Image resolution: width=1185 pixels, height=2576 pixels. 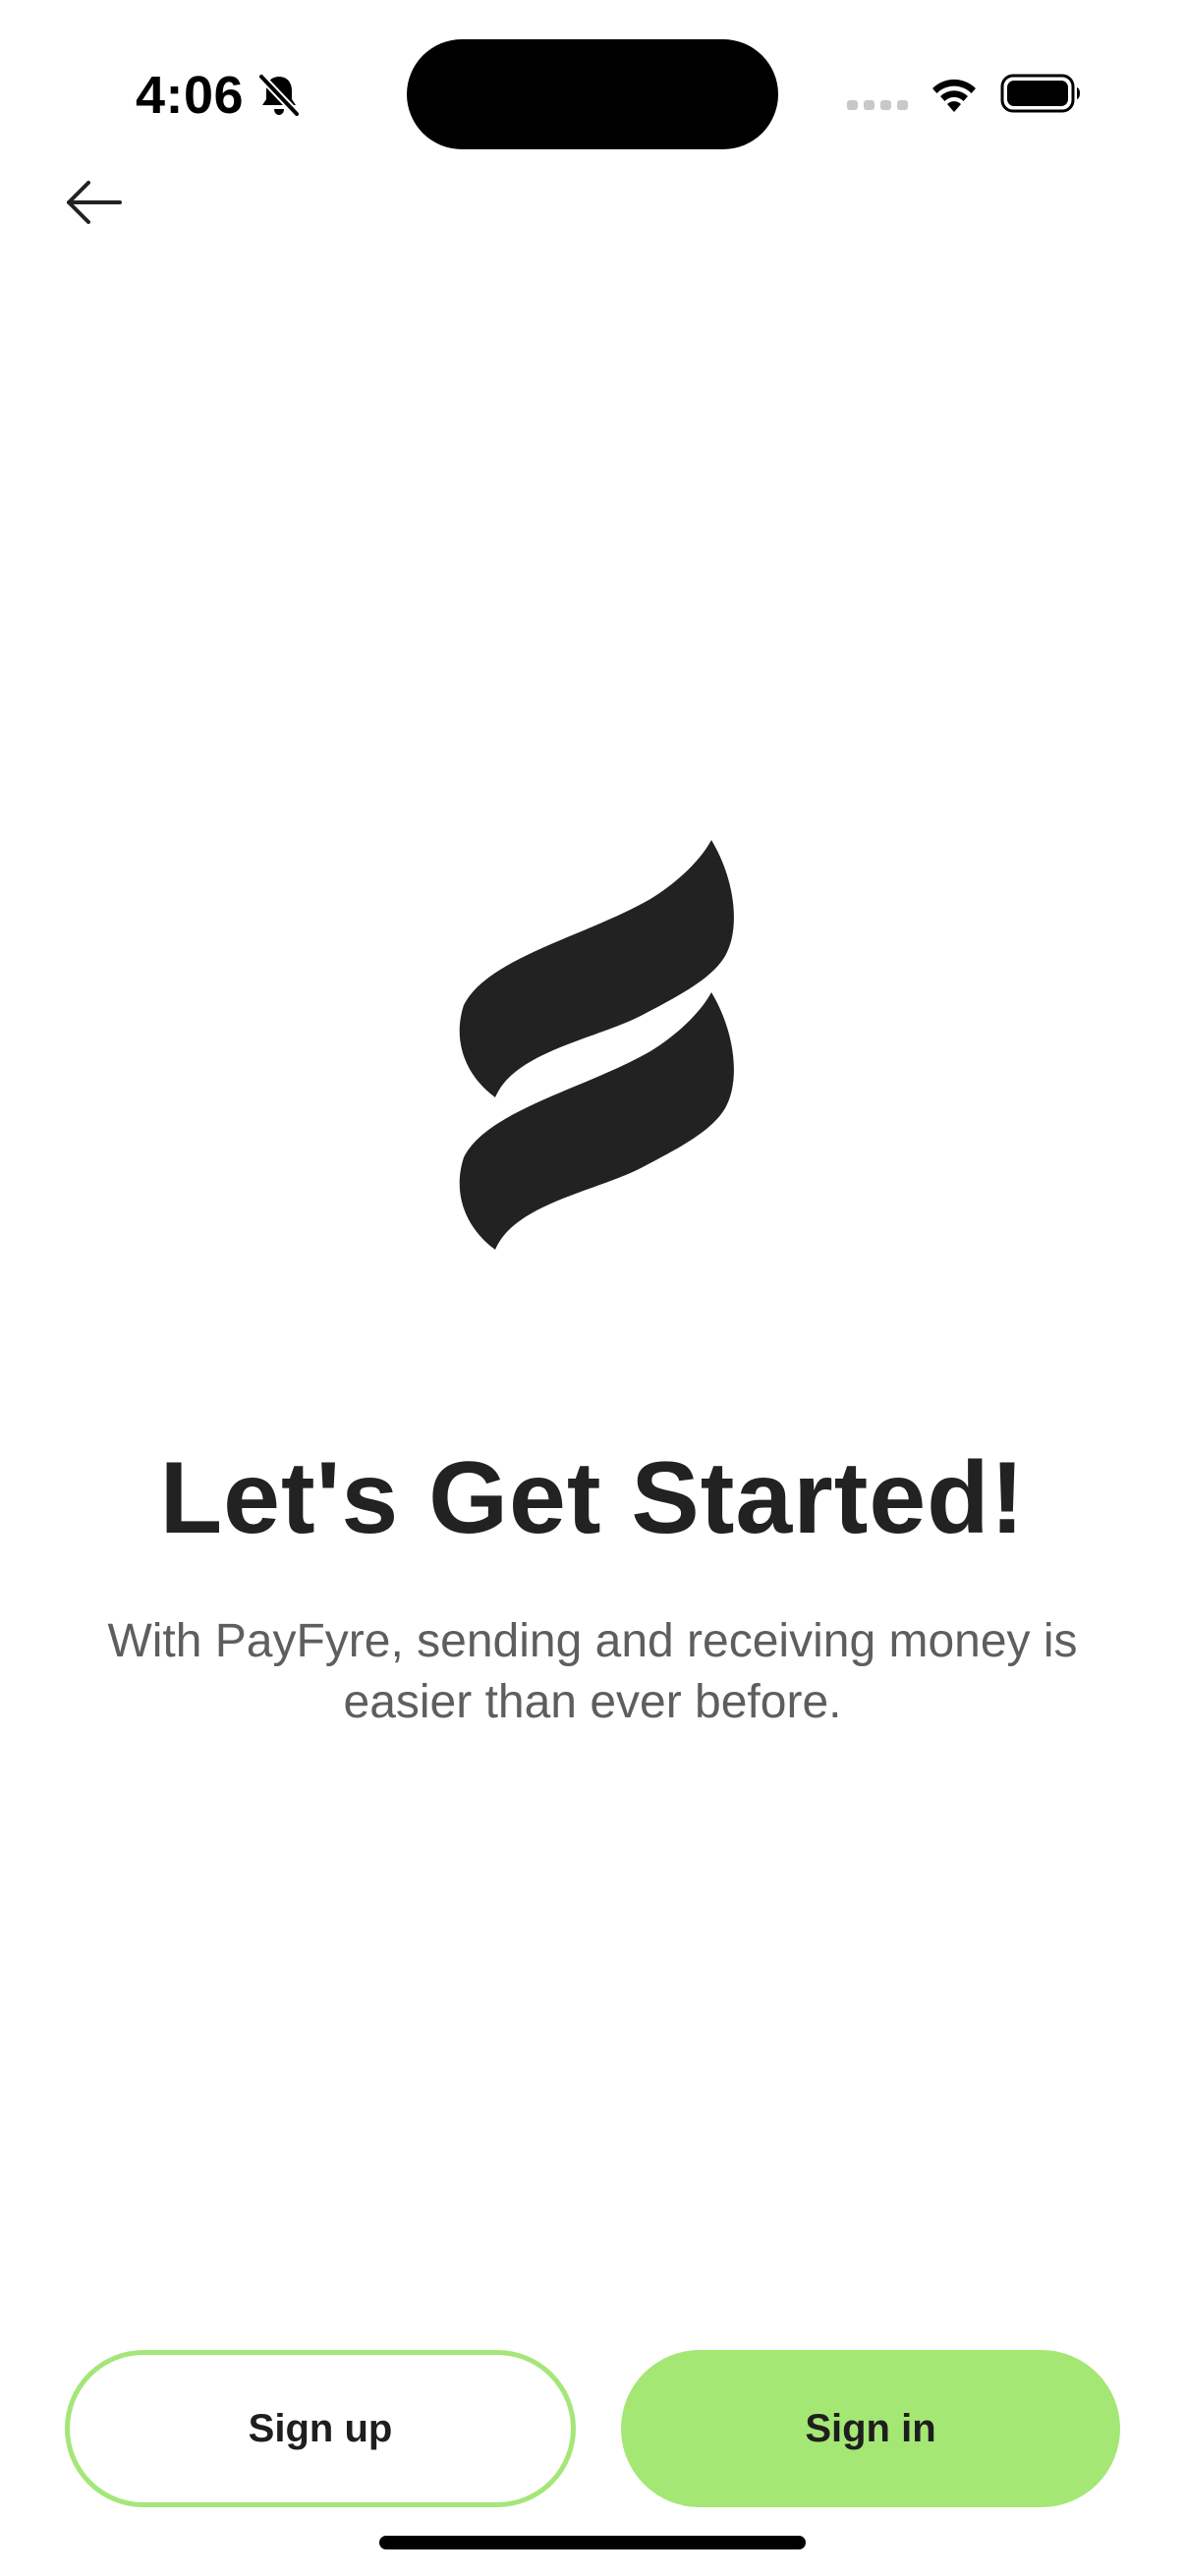 I want to click on sign-up-label: Sign up, so click(x=320, y=2428).